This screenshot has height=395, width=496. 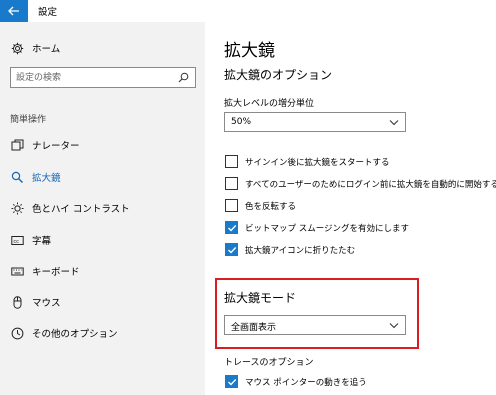 What do you see at coordinates (102, 302) in the screenshot?
I see `sidebar-item-mouse: マウス` at bounding box center [102, 302].